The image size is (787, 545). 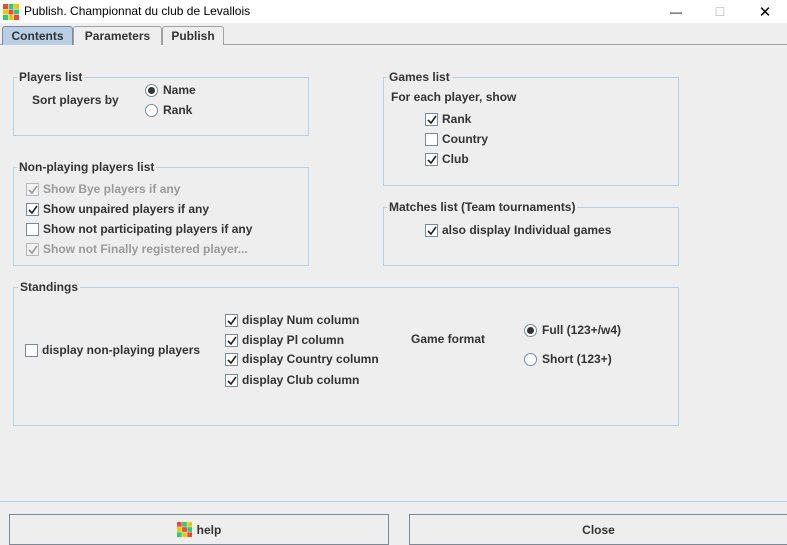 What do you see at coordinates (465, 139) in the screenshot?
I see `games-country-label: Country` at bounding box center [465, 139].